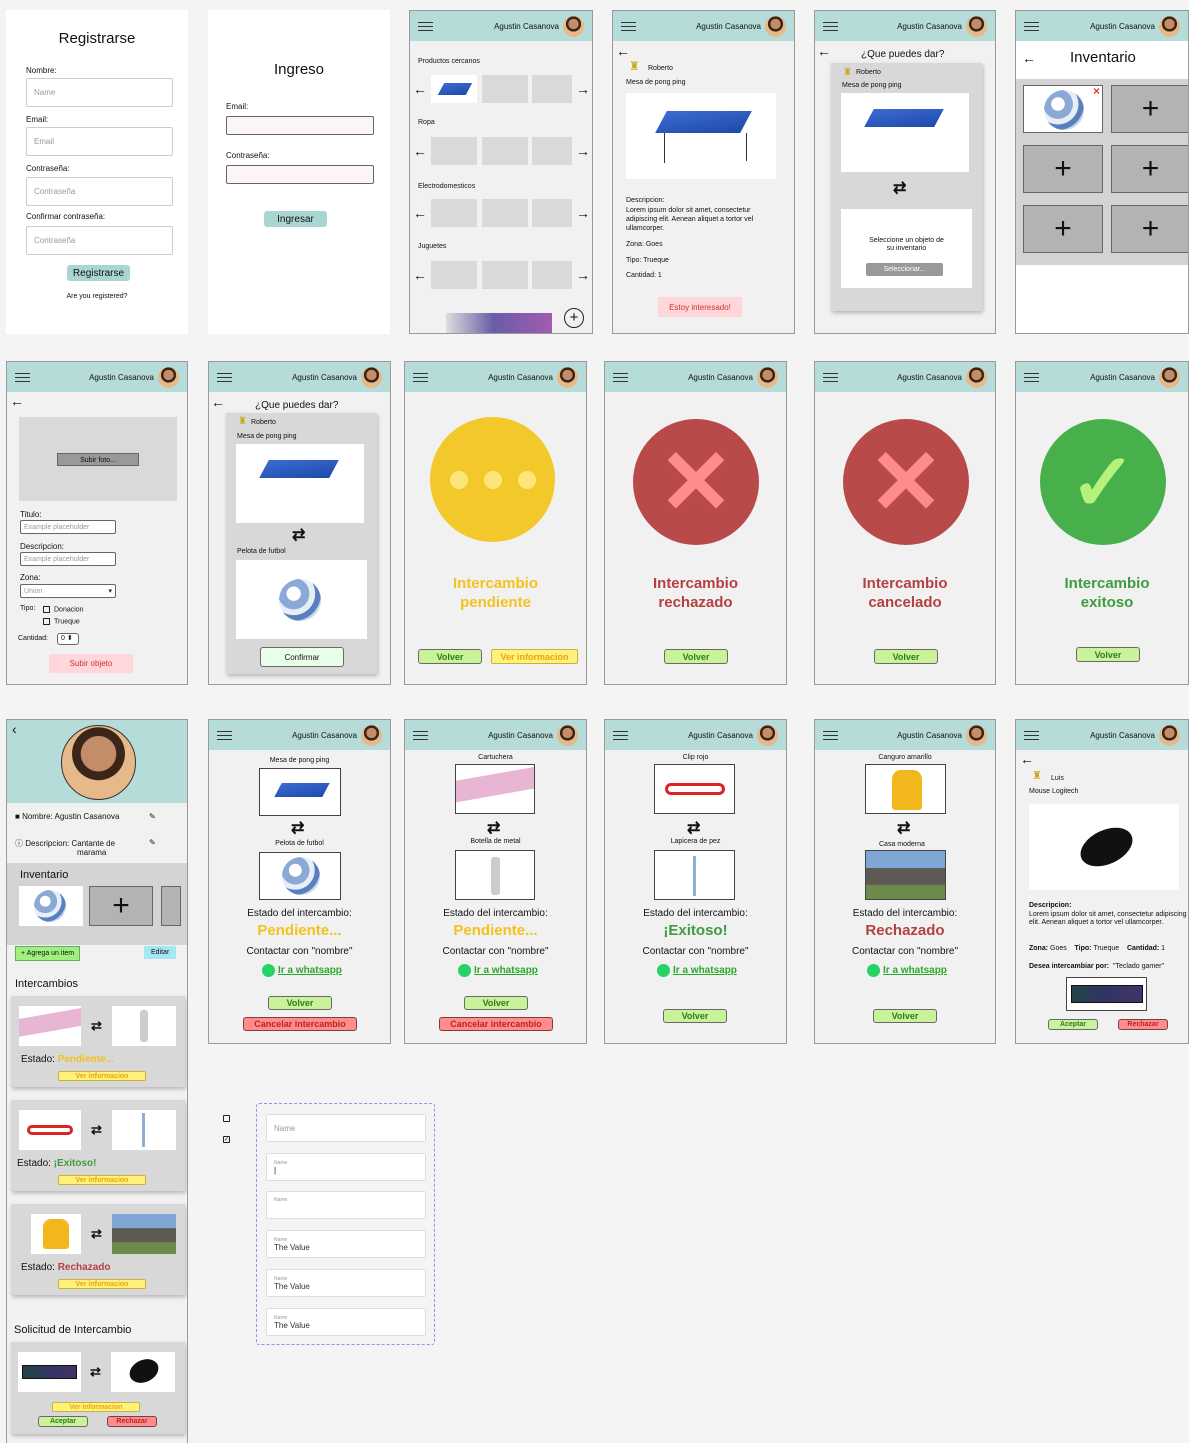 This screenshot has height=1443, width=1189. What do you see at coordinates (346, 1128) in the screenshot?
I see `input-default: Name` at bounding box center [346, 1128].